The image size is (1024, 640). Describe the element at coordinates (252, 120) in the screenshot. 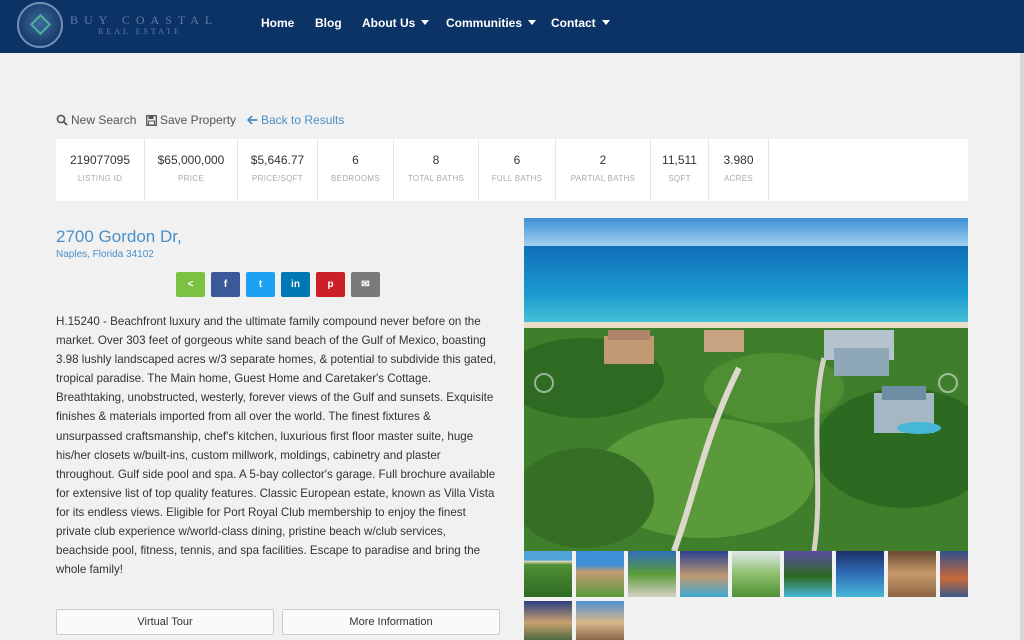

I see `arrow-left-icon` at that location.